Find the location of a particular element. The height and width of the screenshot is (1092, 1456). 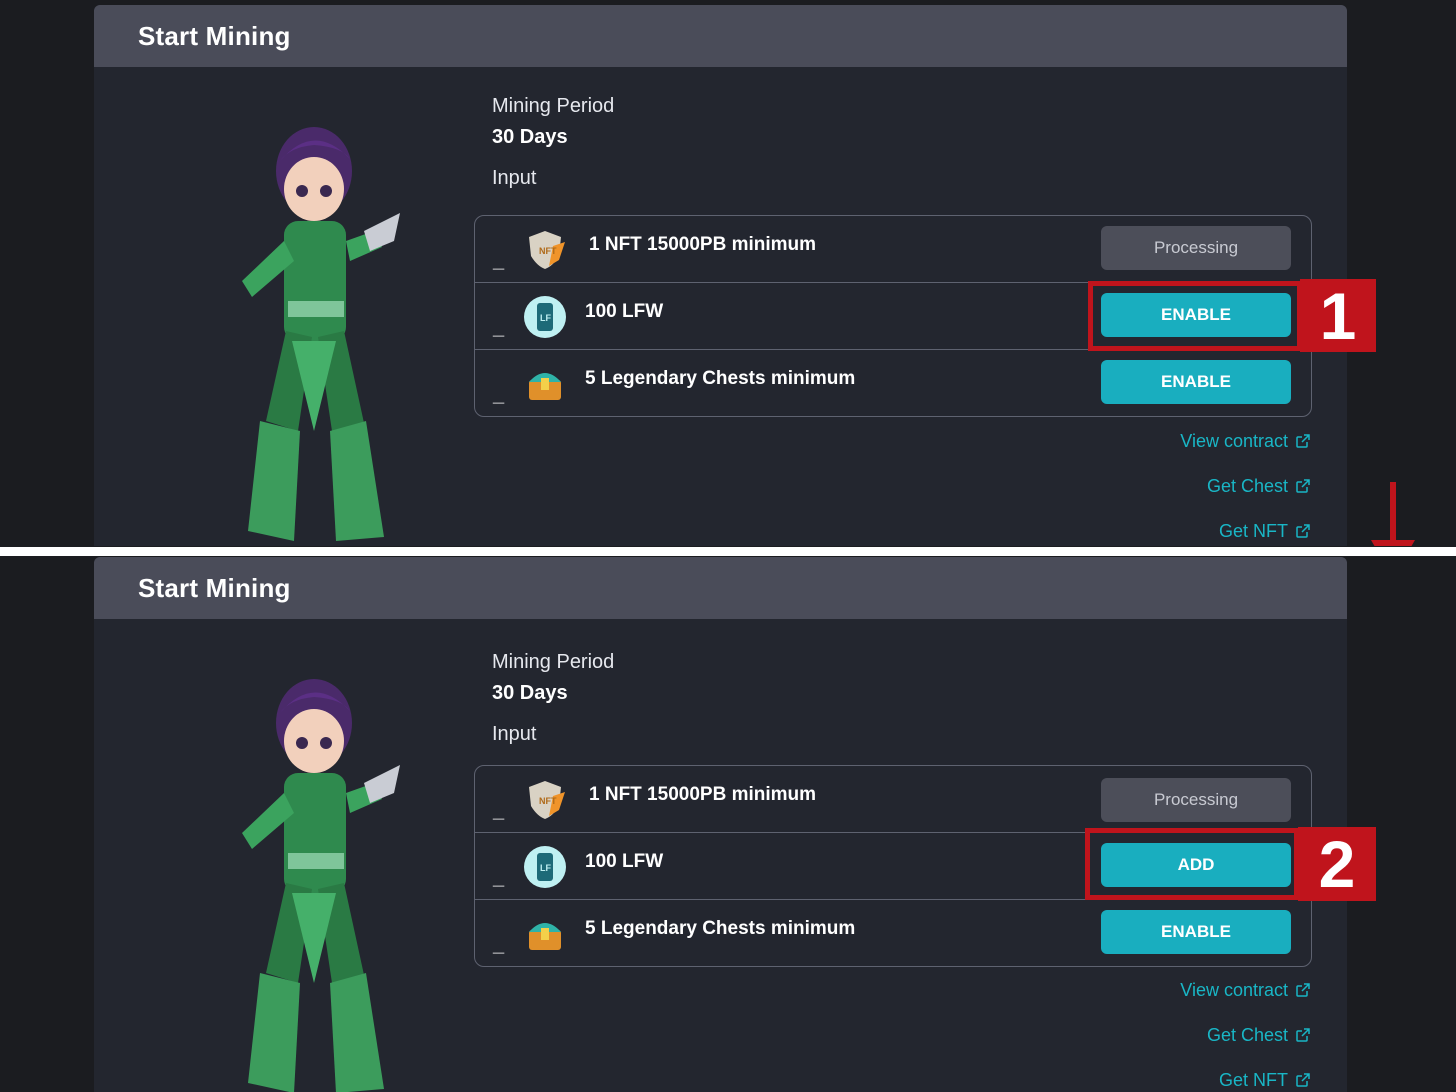

step-number-badge: 1 is located at coordinates (1338, 316).